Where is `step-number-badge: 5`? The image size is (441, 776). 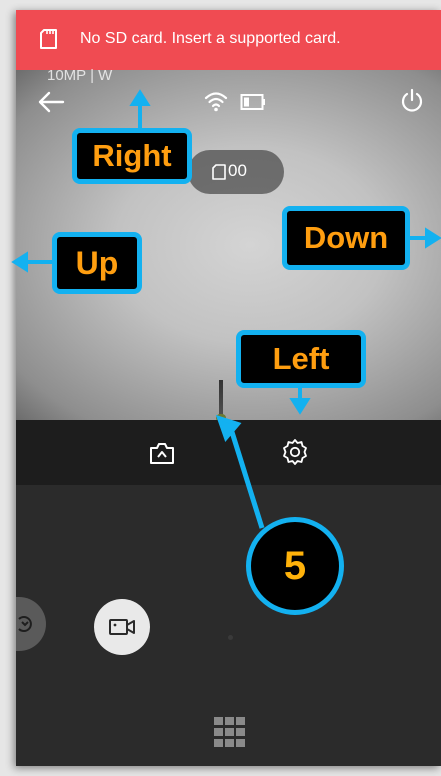
step-number-badge: 5 is located at coordinates (295, 566).